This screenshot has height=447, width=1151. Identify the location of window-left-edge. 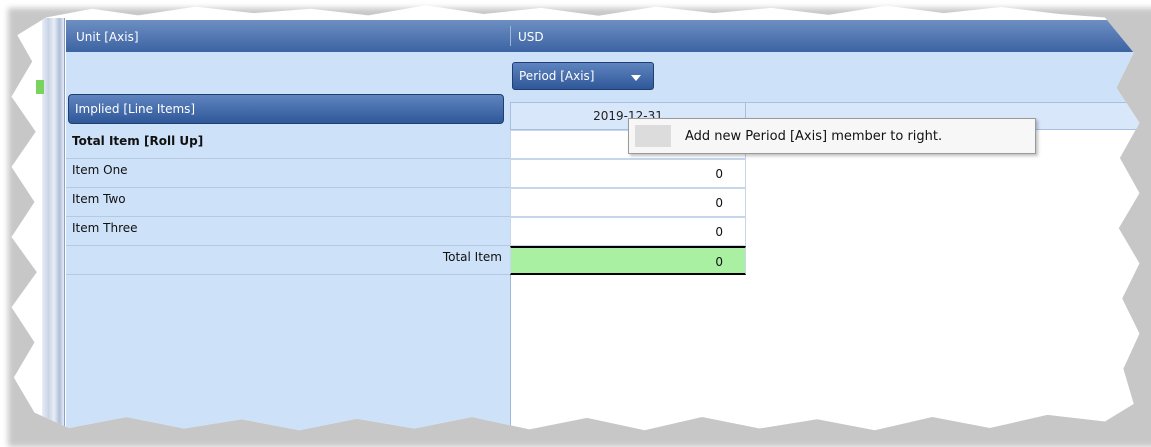
(53, 223).